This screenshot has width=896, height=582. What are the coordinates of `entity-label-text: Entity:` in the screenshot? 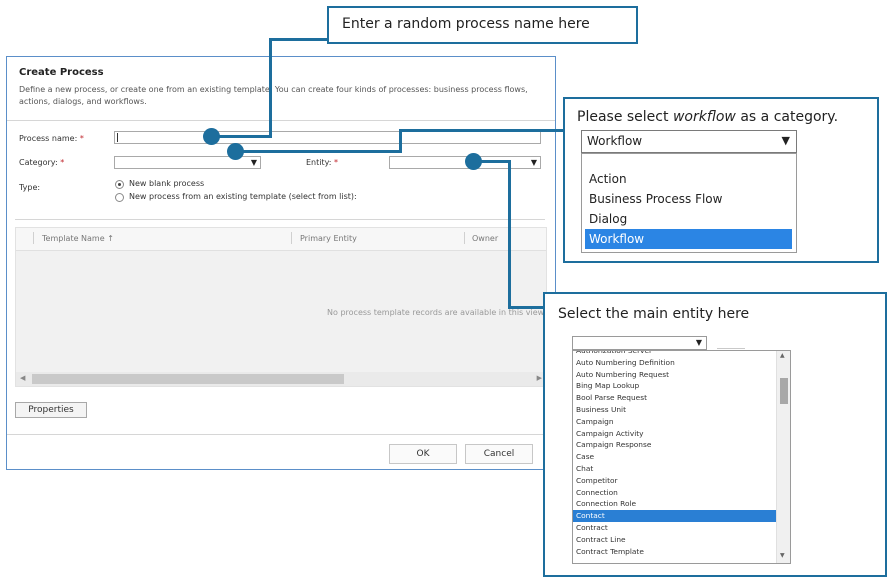 It's located at (319, 162).